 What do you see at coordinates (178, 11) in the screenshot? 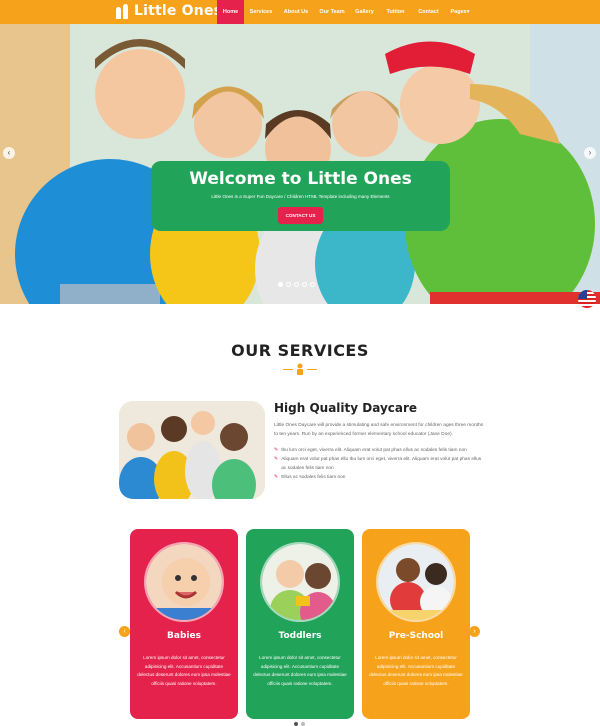
I see `brand-name: Little Ones` at bounding box center [178, 11].